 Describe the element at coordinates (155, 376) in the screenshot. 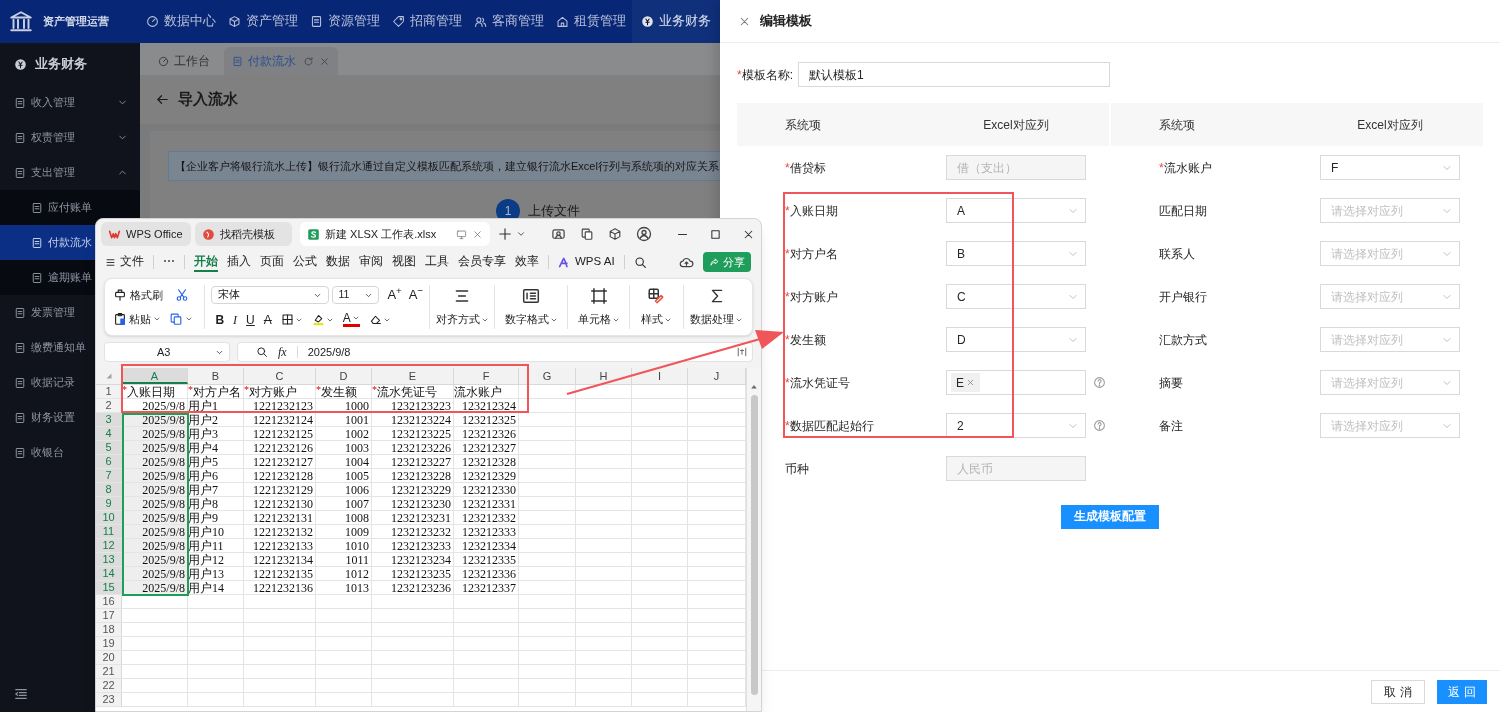

I see `column-header: A` at that location.